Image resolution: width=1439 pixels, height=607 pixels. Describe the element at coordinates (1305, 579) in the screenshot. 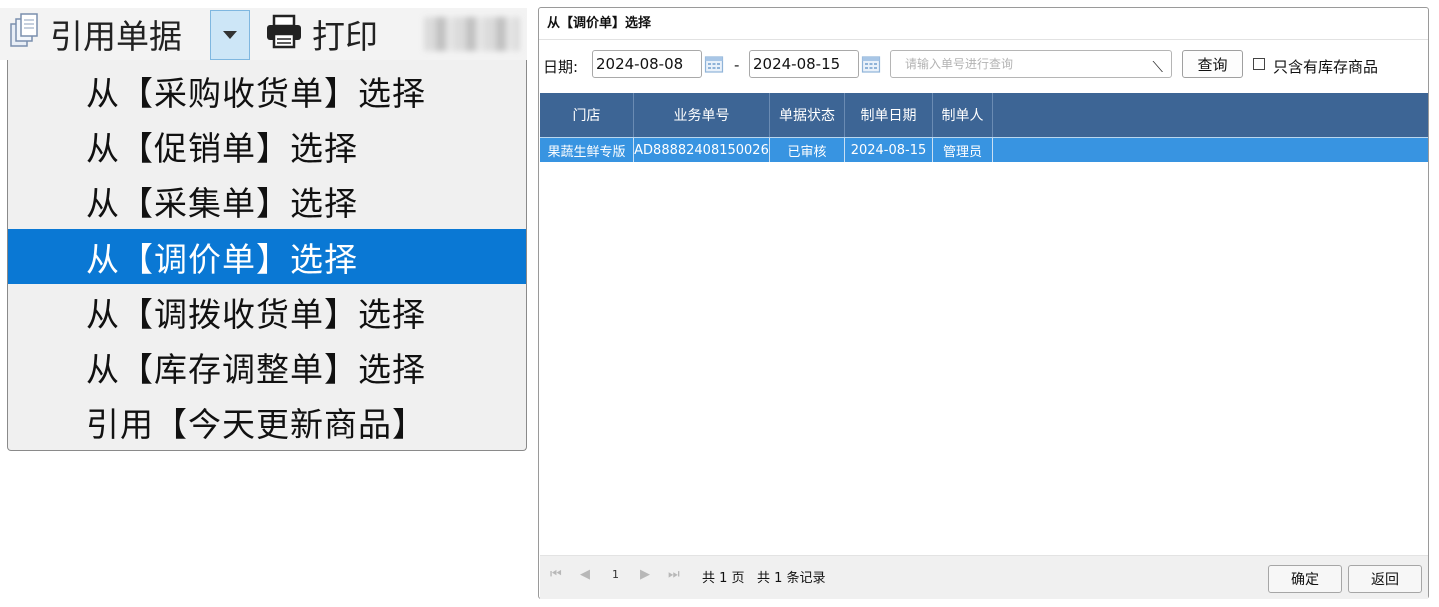

I see `confirm-button: 确定` at that location.